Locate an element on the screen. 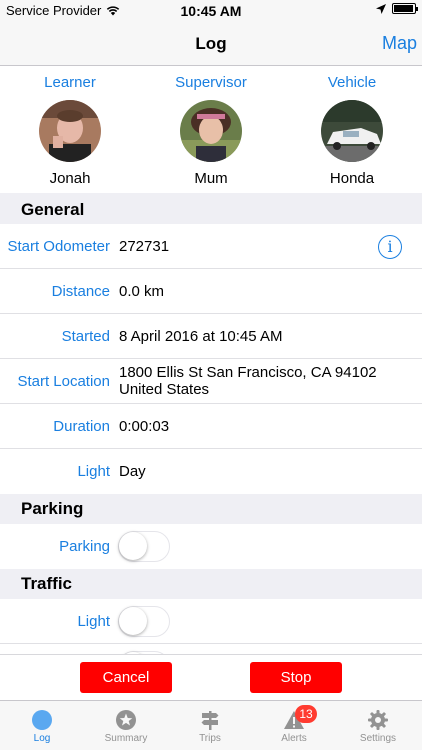 Image resolution: width=422 pixels, height=750 pixels. duration-row: Duration 0:00:03 is located at coordinates (211, 426).